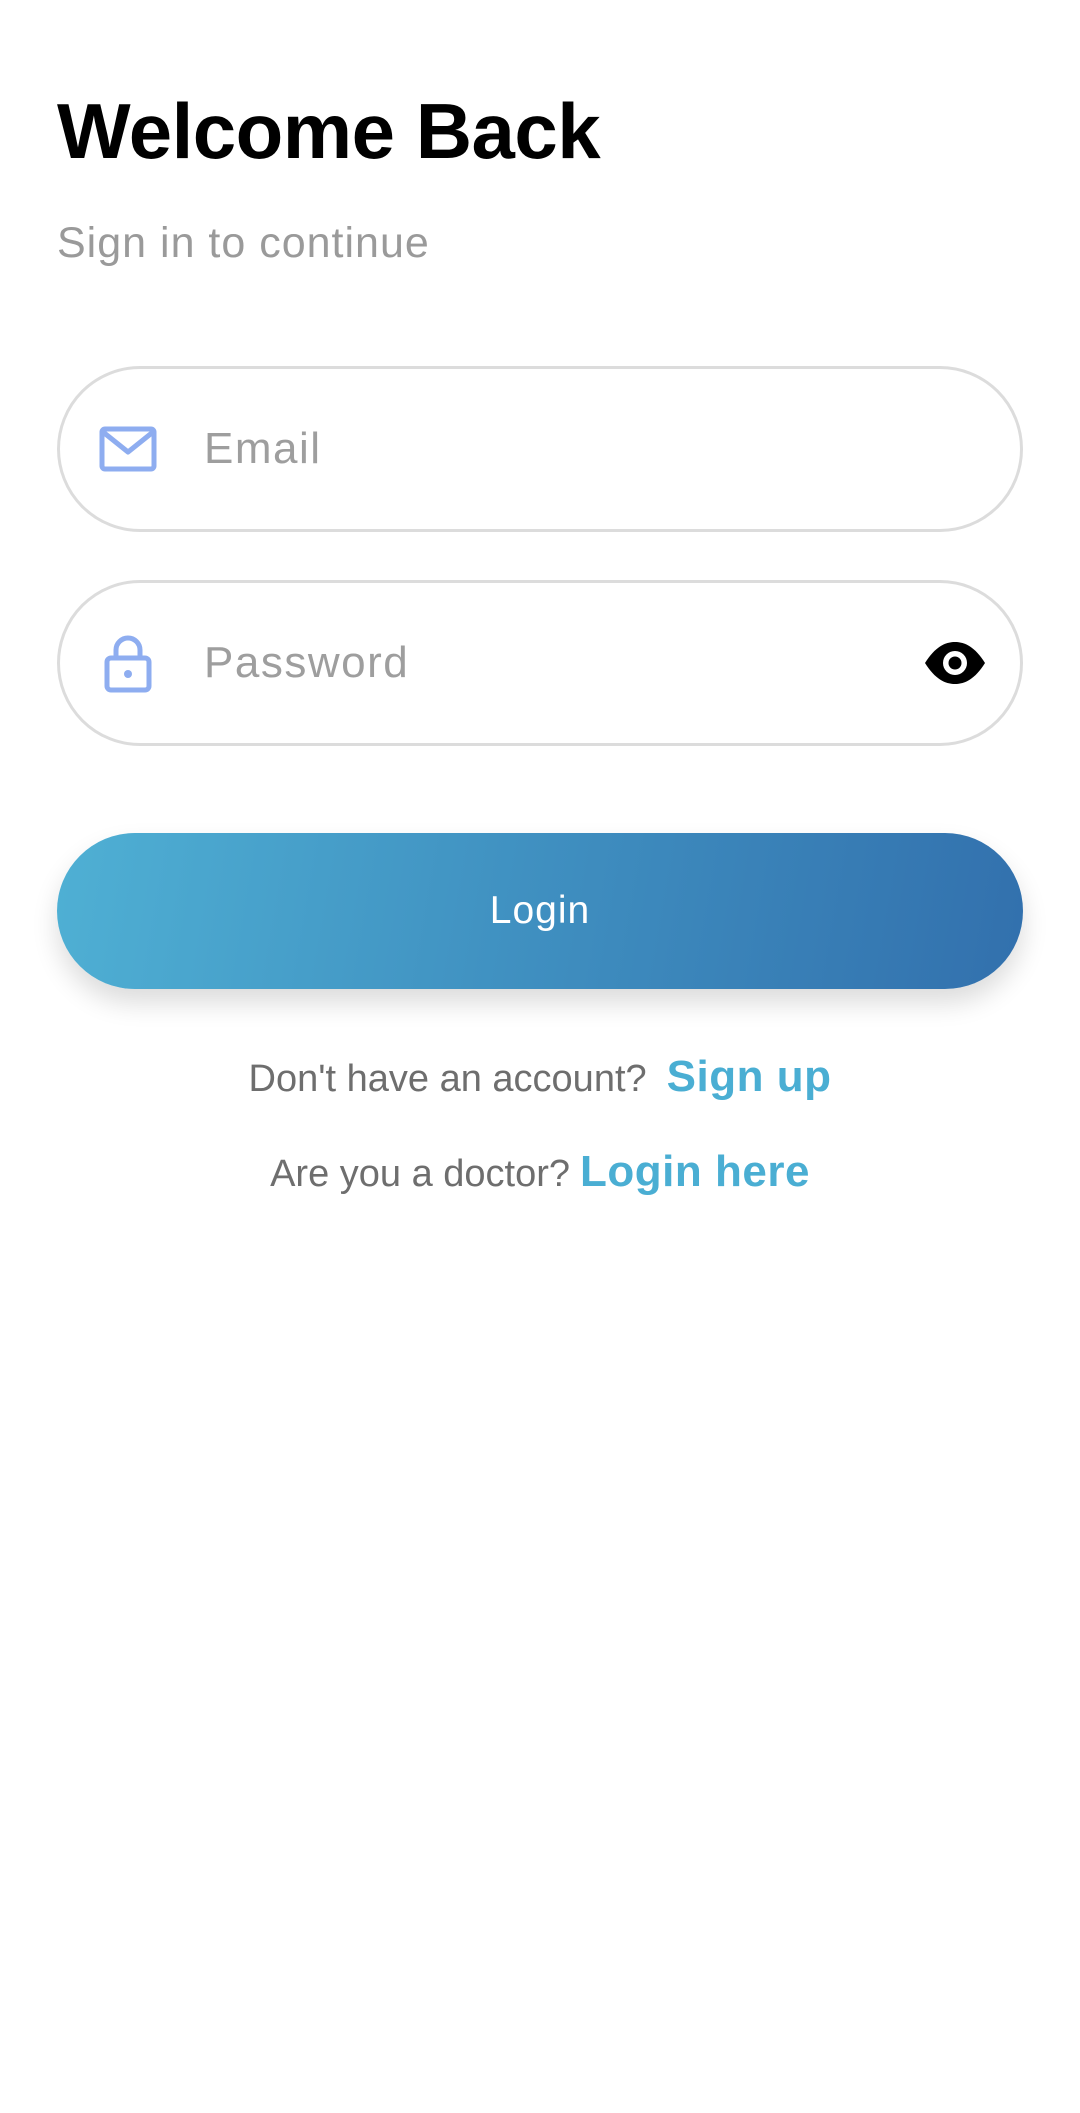 This screenshot has width=1080, height=2113. What do you see at coordinates (307, 662) in the screenshot?
I see `password-placeholder: Password` at bounding box center [307, 662].